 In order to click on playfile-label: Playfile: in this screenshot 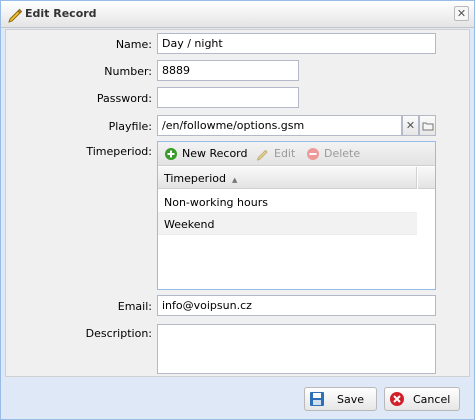, I will do `click(130, 126)`.